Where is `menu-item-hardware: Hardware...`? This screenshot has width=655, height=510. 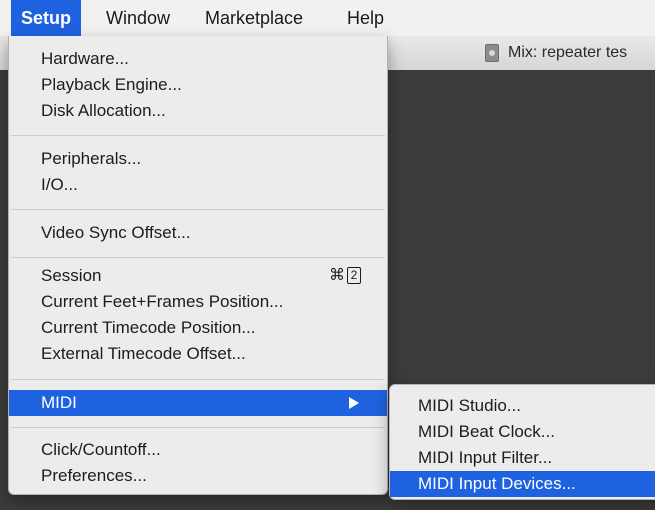 menu-item-hardware: Hardware... is located at coordinates (198, 59).